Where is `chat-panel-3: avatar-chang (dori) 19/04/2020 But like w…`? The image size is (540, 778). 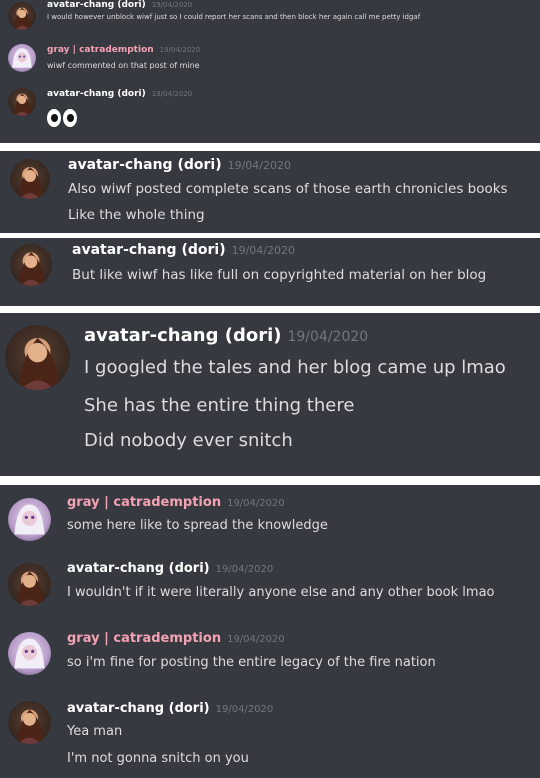 chat-panel-3: avatar-chang (dori) 19/04/2020 But like w… is located at coordinates (270, 272).